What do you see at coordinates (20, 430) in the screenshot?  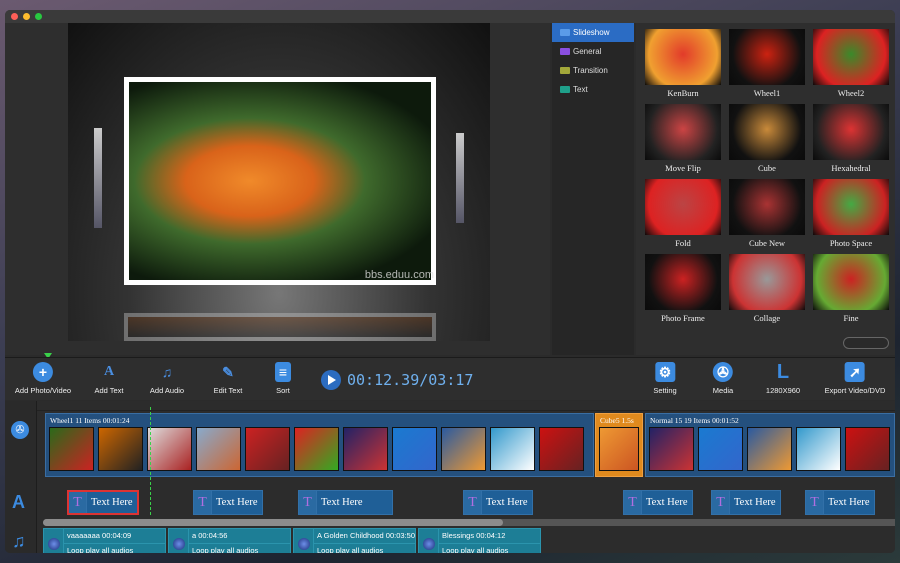 I see `media-track-icon: ✇` at bounding box center [20, 430].